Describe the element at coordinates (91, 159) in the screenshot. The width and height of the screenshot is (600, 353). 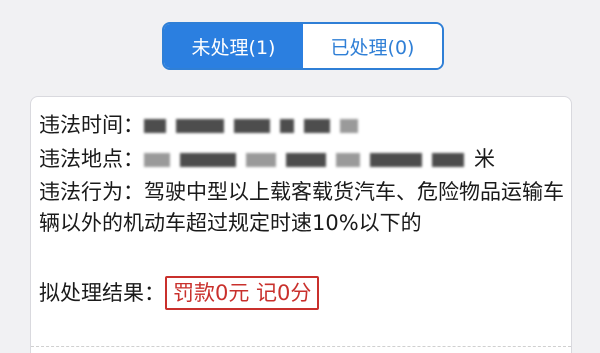
I see `violation-location-label: 违法地点：` at that location.